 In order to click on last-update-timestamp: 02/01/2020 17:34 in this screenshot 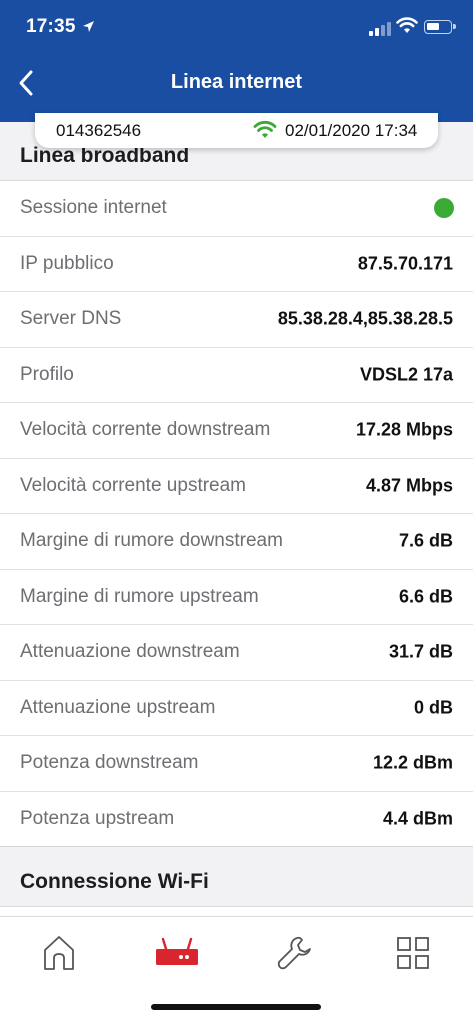, I will do `click(351, 130)`.